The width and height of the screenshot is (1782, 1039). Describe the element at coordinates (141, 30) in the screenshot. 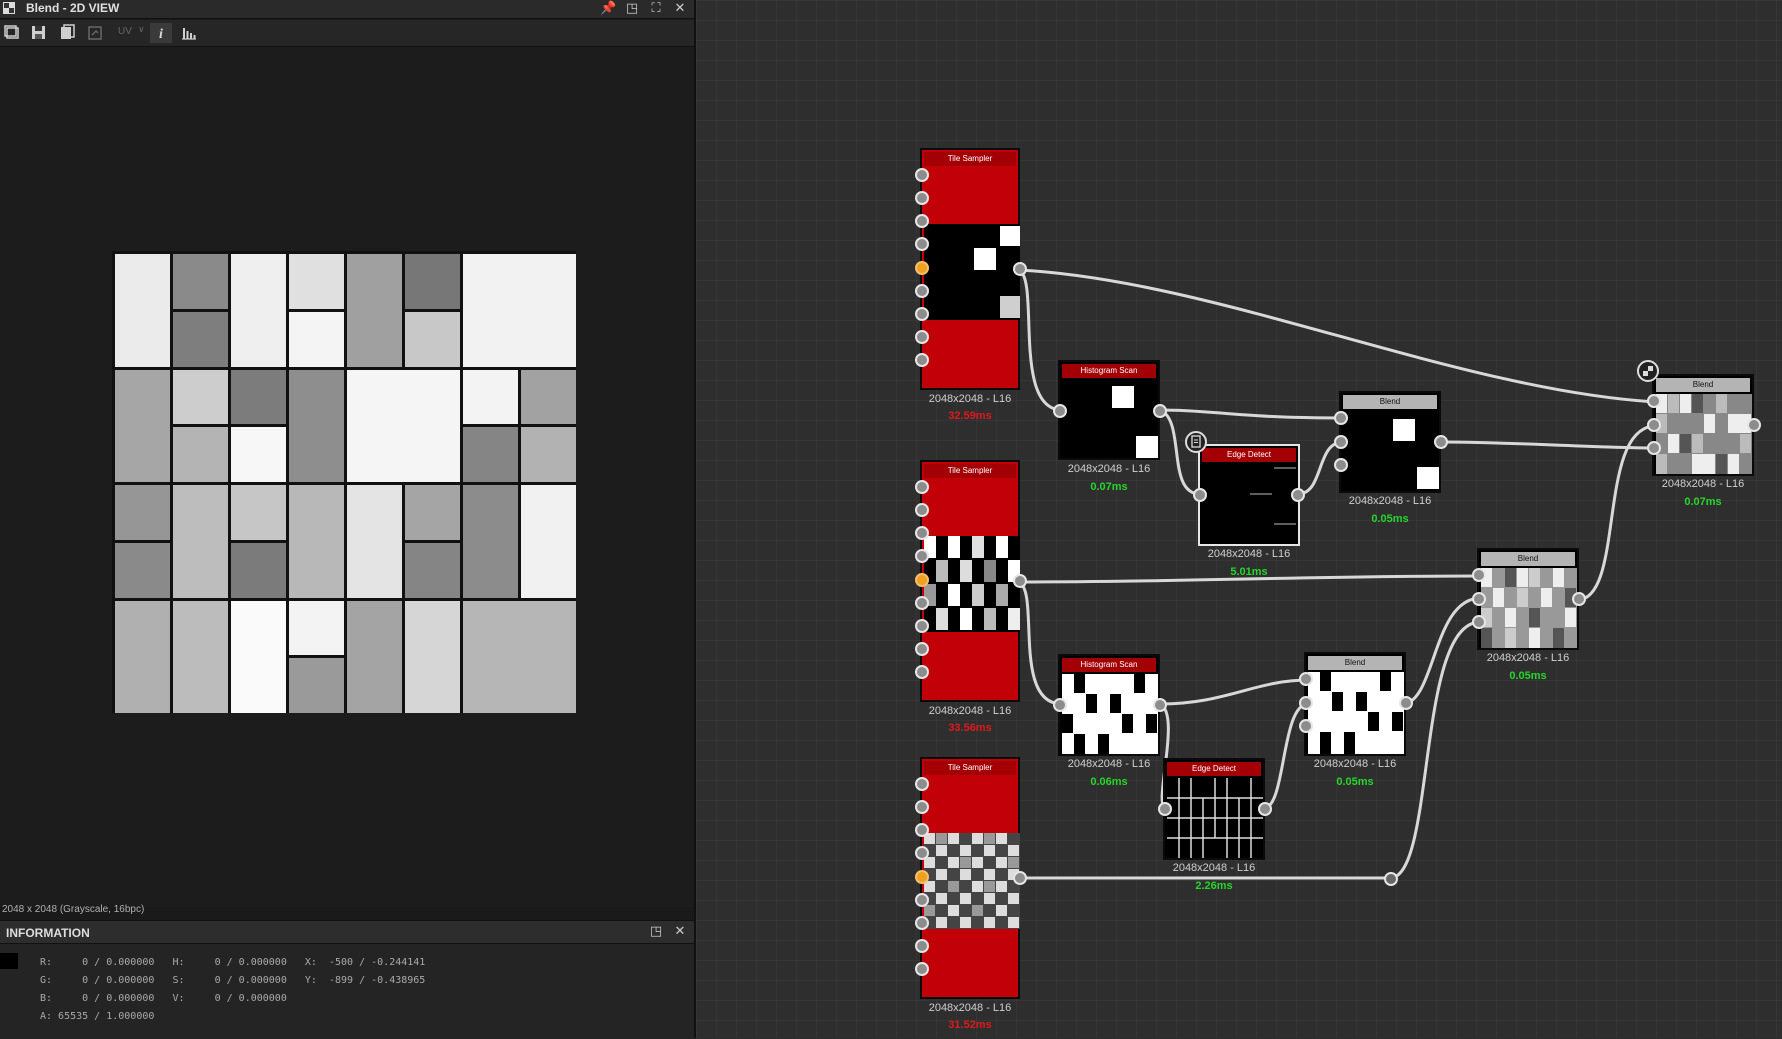

I see `chevron-down-icon: ∨` at that location.